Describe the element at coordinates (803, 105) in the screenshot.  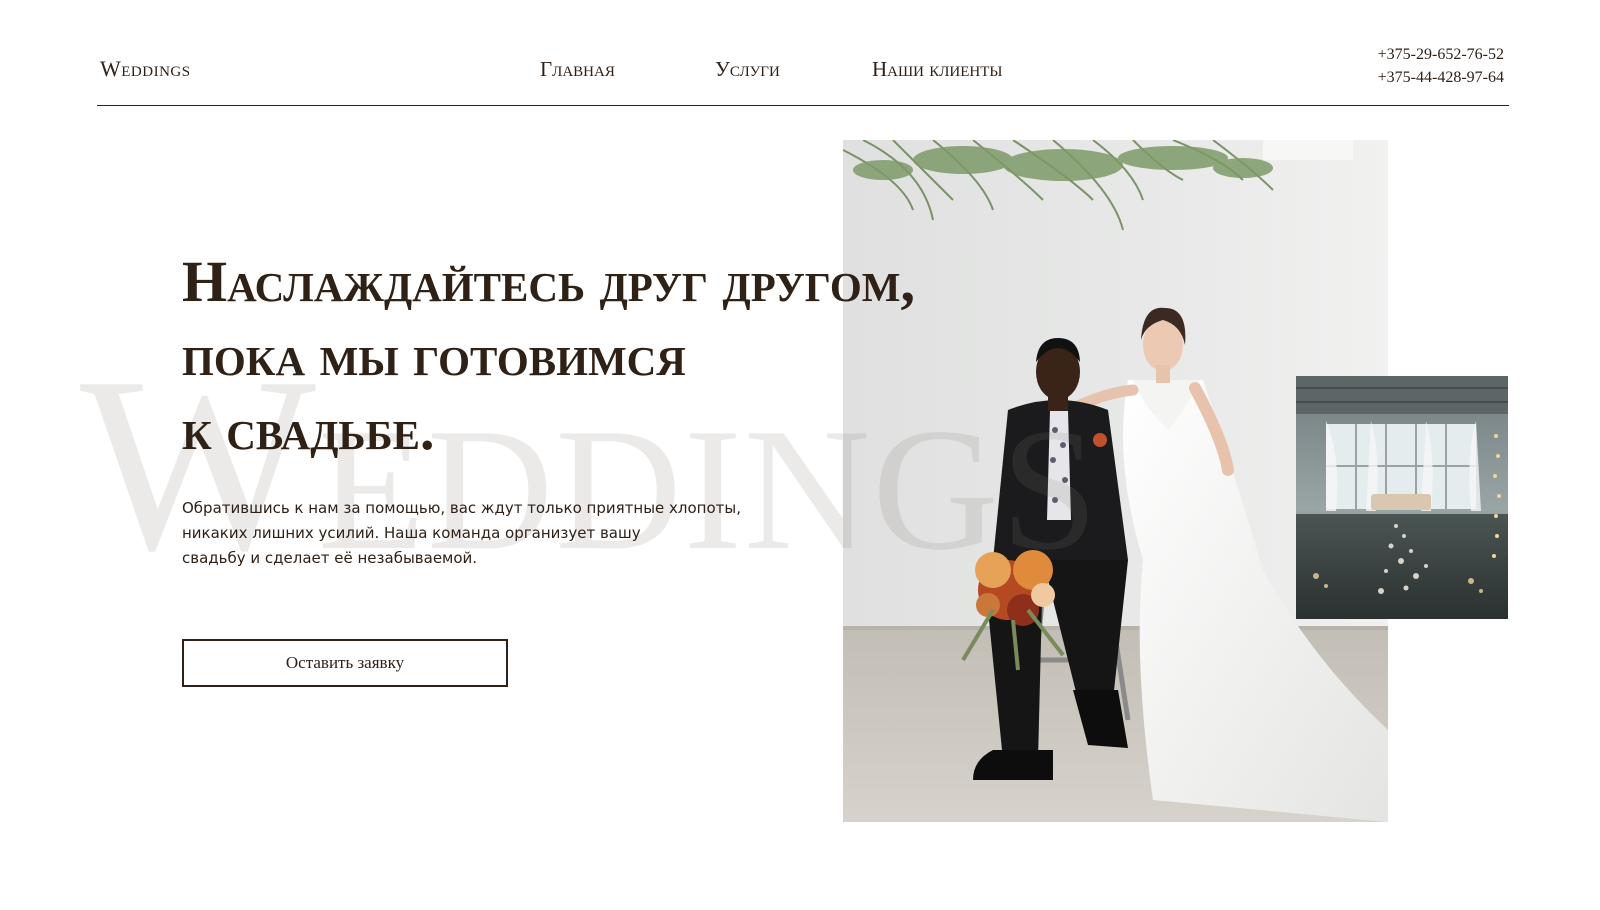
I see `header-divider` at that location.